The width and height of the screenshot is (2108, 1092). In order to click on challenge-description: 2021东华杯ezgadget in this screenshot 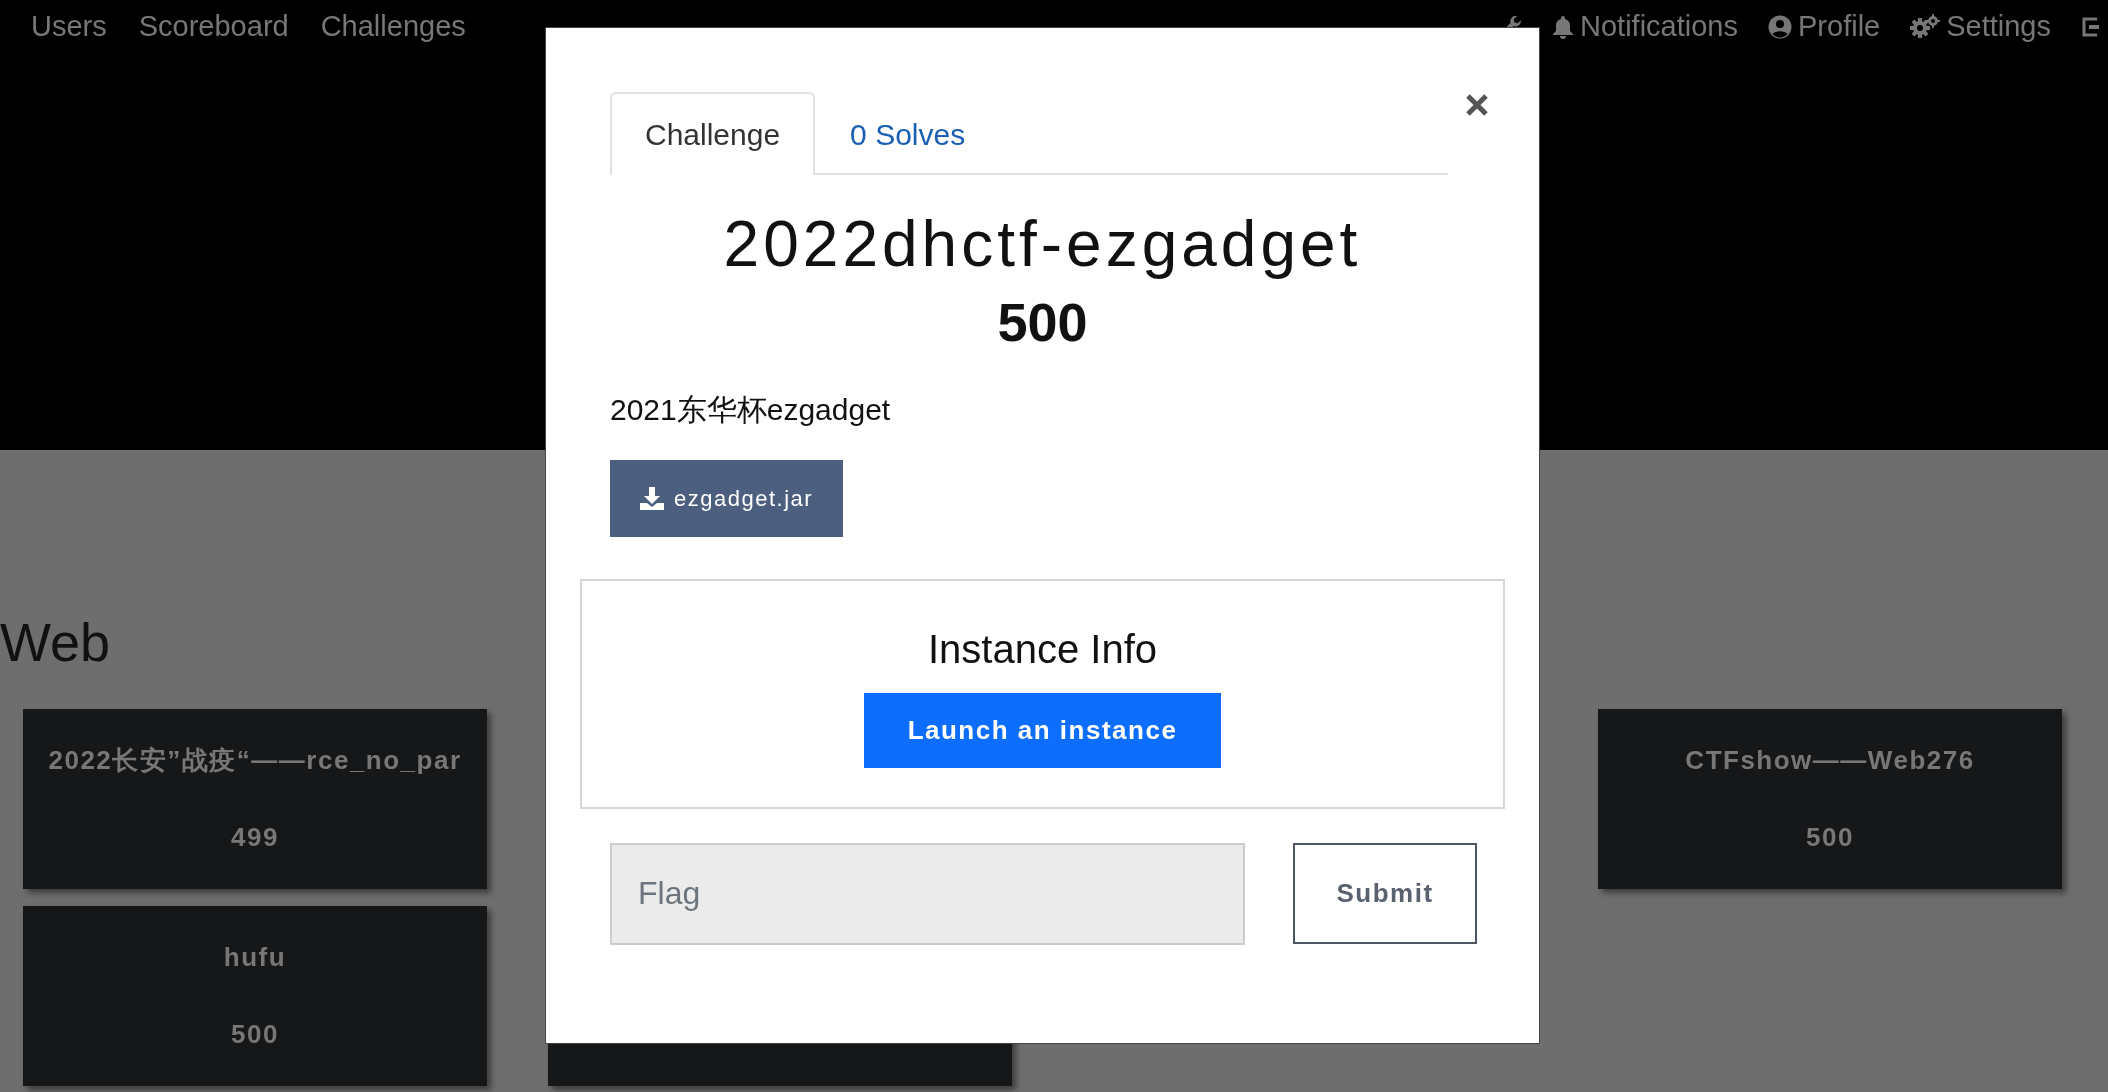, I will do `click(751, 409)`.